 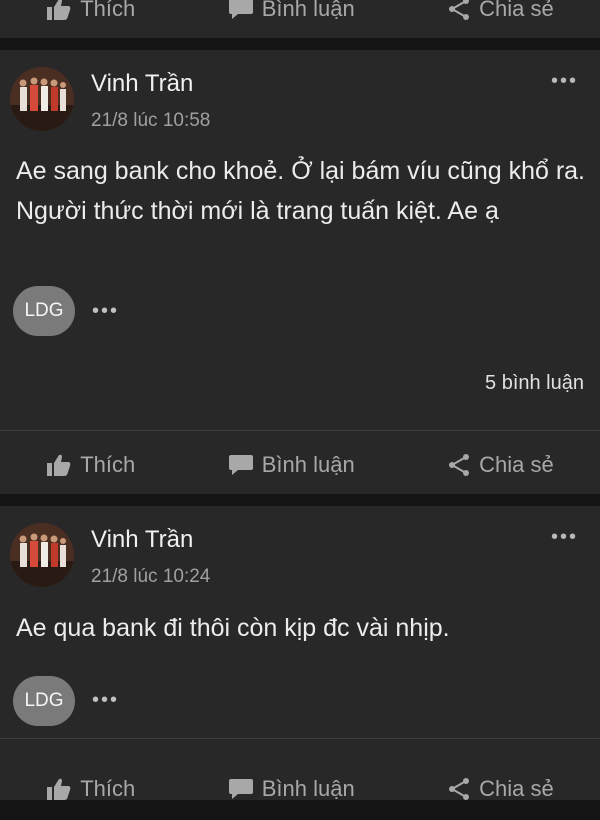 I want to click on comment-count: 5 bình luận, so click(x=534, y=383).